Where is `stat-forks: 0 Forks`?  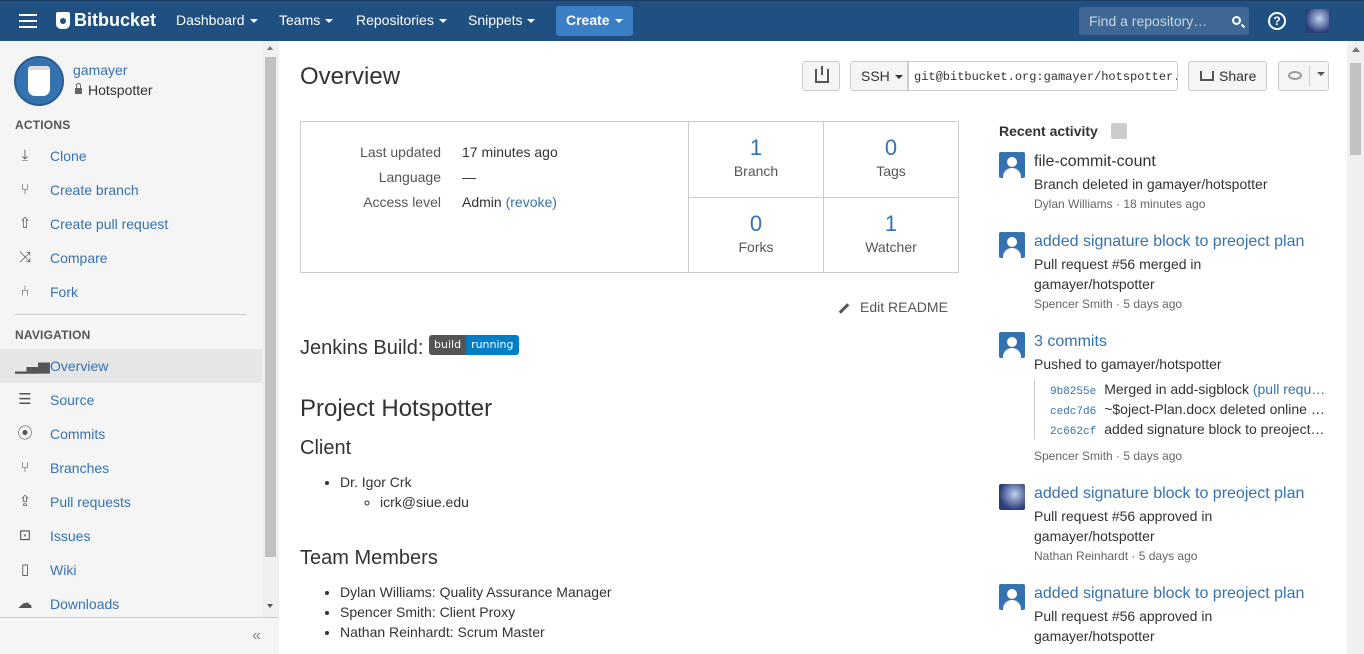
stat-forks: 0 Forks is located at coordinates (755, 234).